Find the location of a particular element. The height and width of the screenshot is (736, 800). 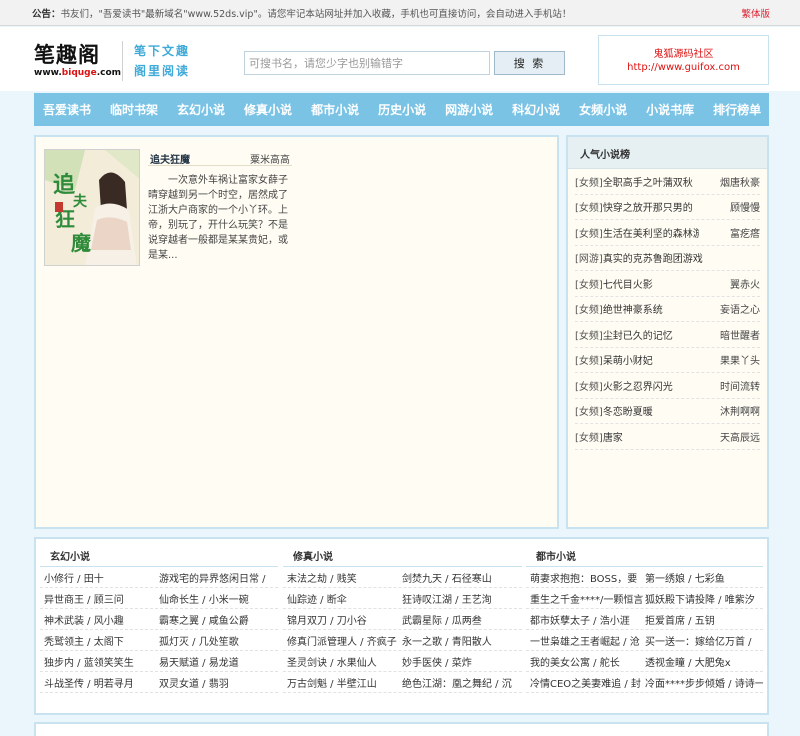

novel-link: 都市妖孽太子 / 浩小涯 is located at coordinates (587, 619).